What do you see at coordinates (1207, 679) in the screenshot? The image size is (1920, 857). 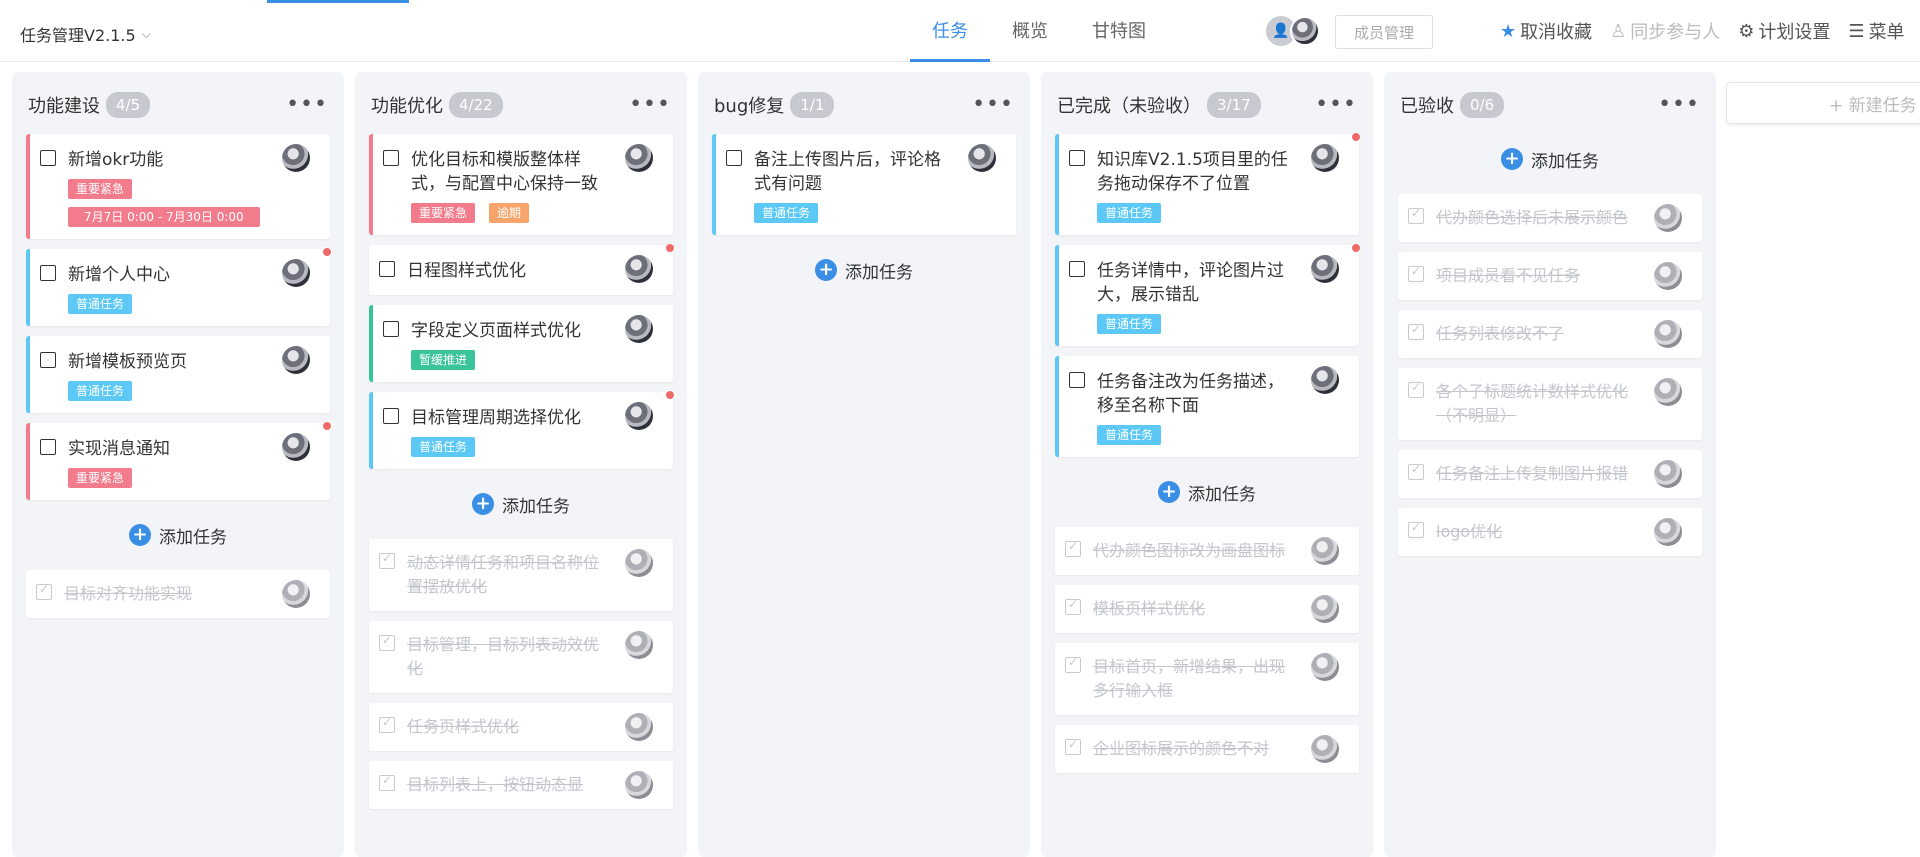 I see `completed-task-card: 目标首页，新增结果，出现多行输入框` at bounding box center [1207, 679].